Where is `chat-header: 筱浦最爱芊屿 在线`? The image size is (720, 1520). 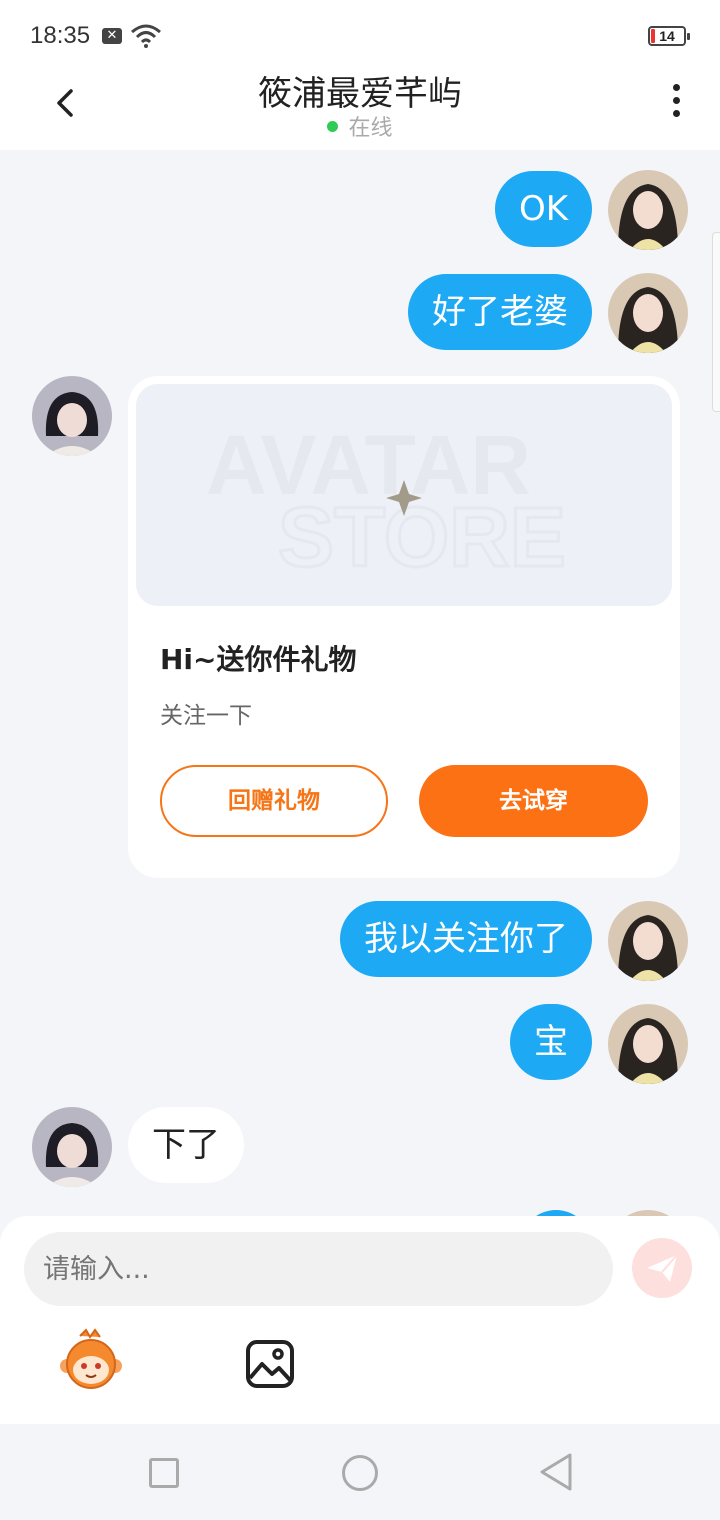
chat-header: 筱浦最爱芊屿 在线 is located at coordinates (360, 110).